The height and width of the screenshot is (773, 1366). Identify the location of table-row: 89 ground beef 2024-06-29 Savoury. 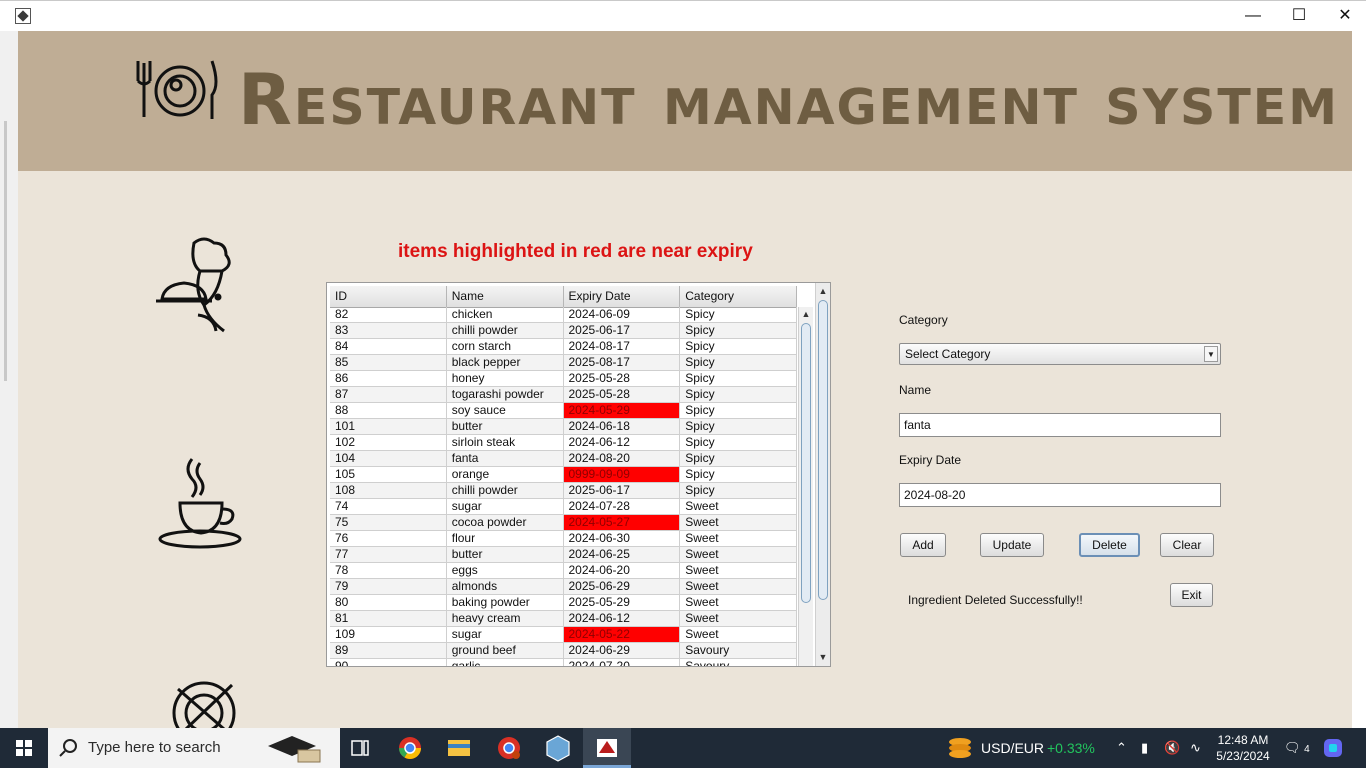
(563, 651).